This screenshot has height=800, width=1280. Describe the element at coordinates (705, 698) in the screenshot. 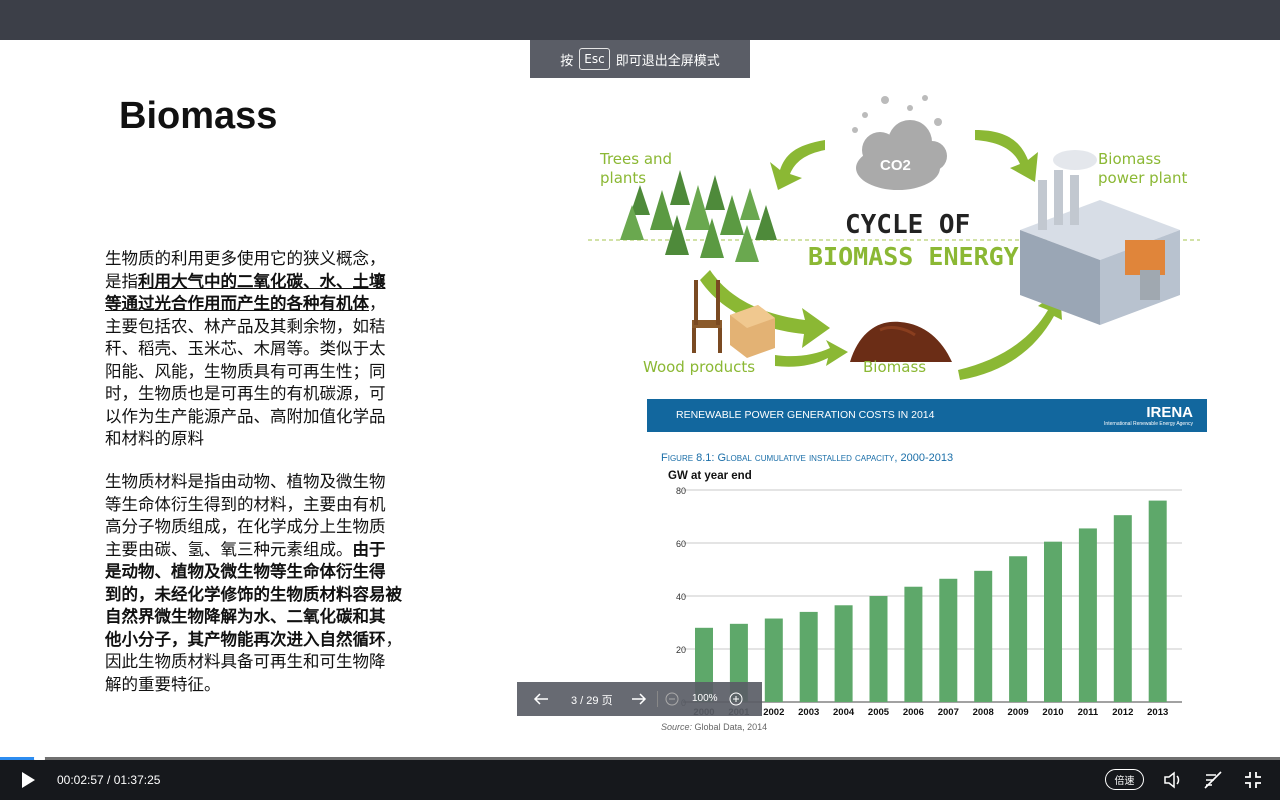

I see `zoom-level: 100%` at that location.